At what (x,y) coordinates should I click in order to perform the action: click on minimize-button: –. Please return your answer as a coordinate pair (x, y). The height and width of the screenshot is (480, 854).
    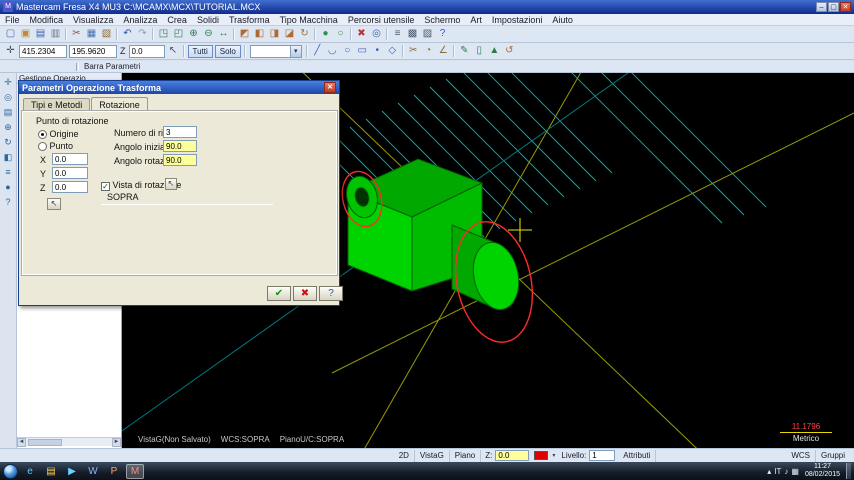
    Looking at the image, I should click on (821, 7).